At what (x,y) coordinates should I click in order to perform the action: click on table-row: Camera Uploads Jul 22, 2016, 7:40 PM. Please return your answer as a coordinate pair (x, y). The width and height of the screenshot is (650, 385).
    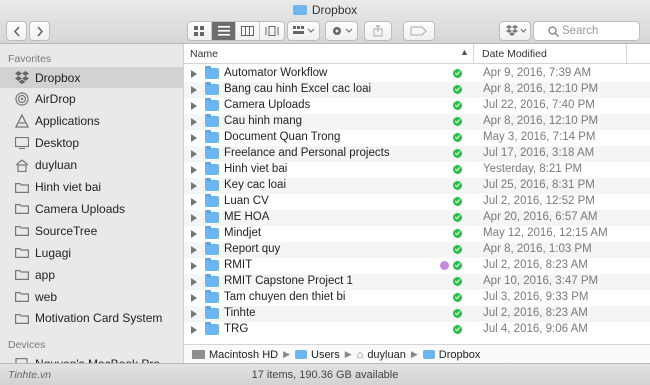
    Looking at the image, I should click on (417, 106).